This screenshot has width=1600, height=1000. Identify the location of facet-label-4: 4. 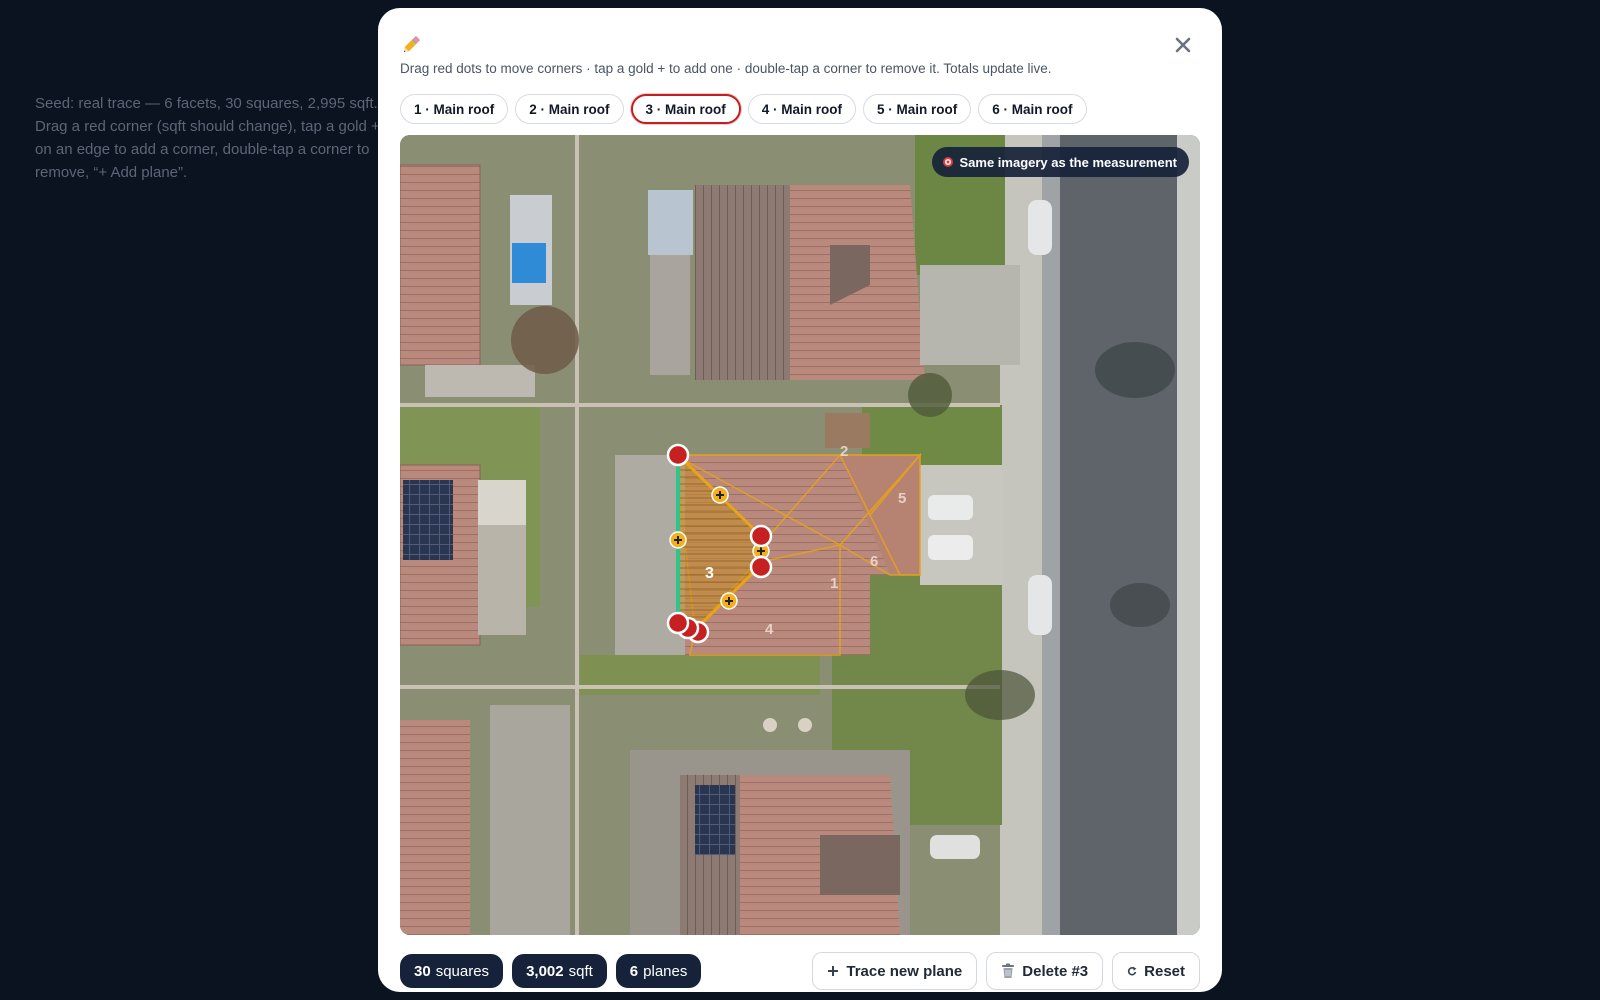
(769, 629).